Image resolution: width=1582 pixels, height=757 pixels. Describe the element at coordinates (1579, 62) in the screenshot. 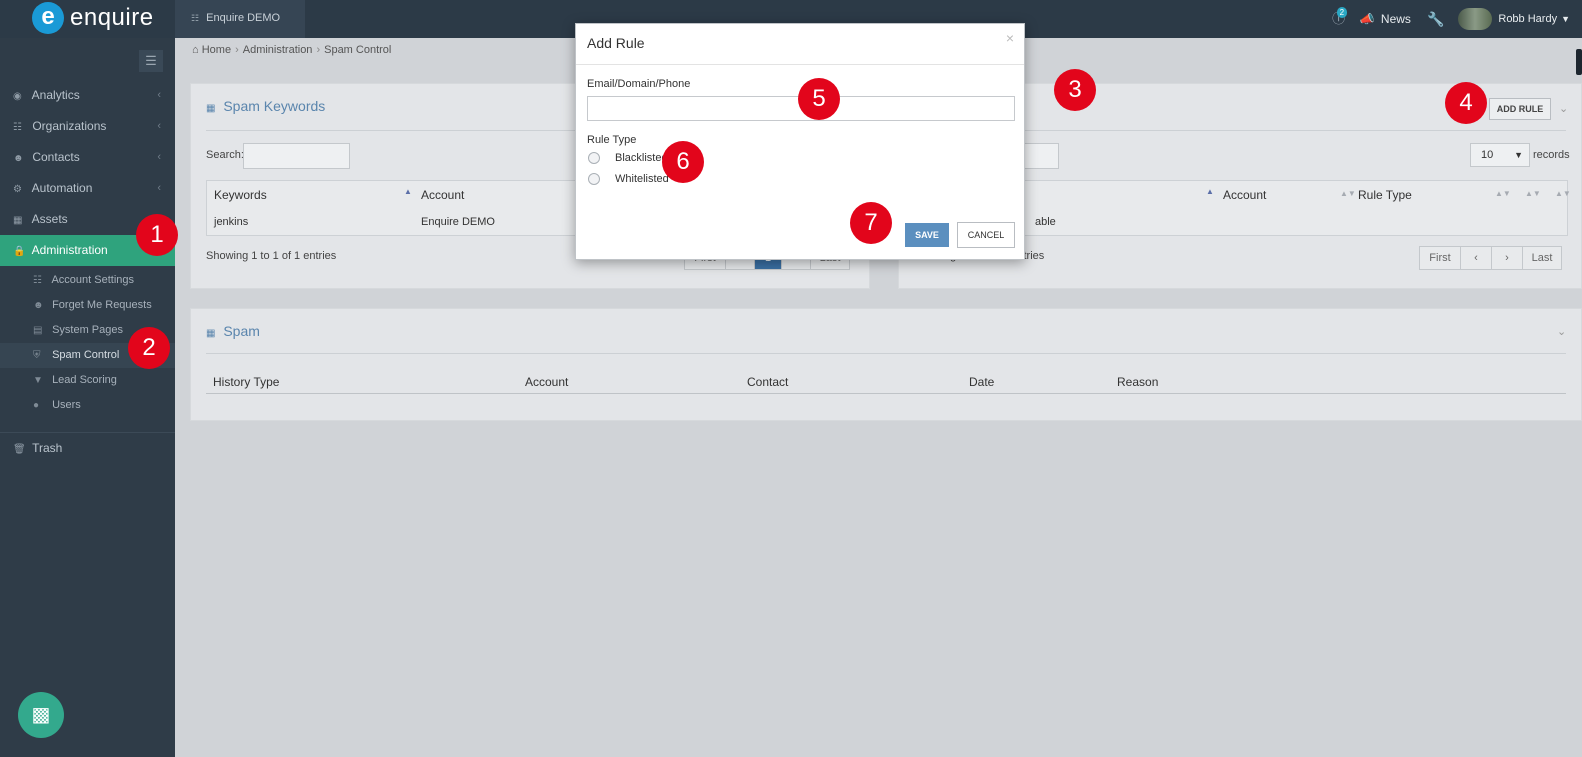

I see `scrollbar` at that location.